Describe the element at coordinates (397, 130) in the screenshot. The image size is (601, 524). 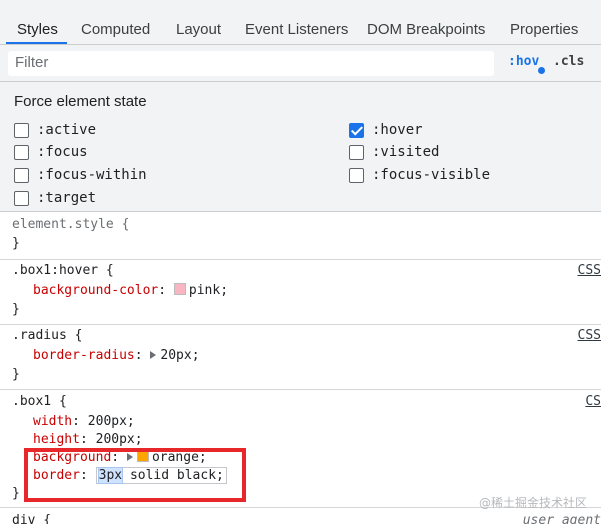
I see `state-label: :hover` at that location.